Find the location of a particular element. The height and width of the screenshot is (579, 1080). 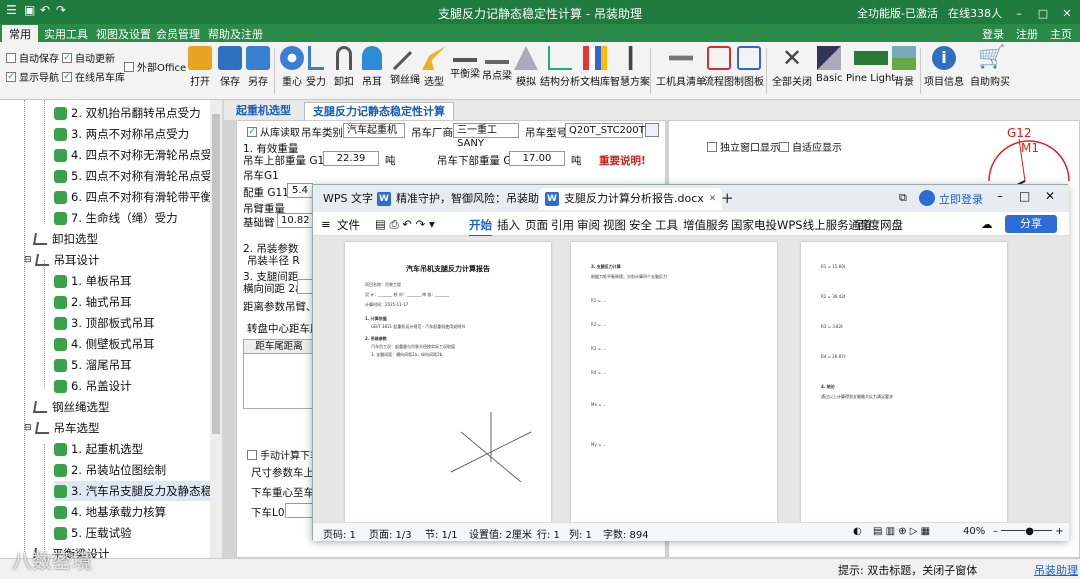

tree-item: 7. 生命线（绳）受力 is located at coordinates (116, 218).